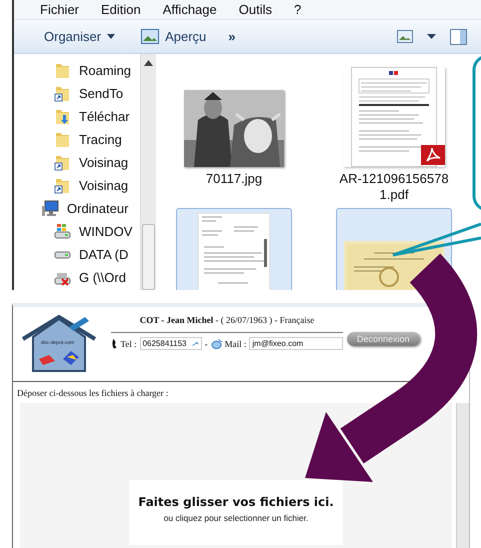 The height and width of the screenshot is (548, 481). I want to click on nav-item: Roaming, so click(73, 70).